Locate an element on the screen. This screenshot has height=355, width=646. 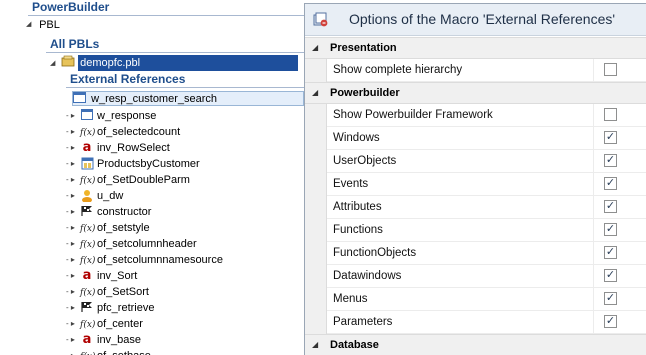
reference-item: - ▸ f(x) of_setcolumnheader is located at coordinates (131, 244).